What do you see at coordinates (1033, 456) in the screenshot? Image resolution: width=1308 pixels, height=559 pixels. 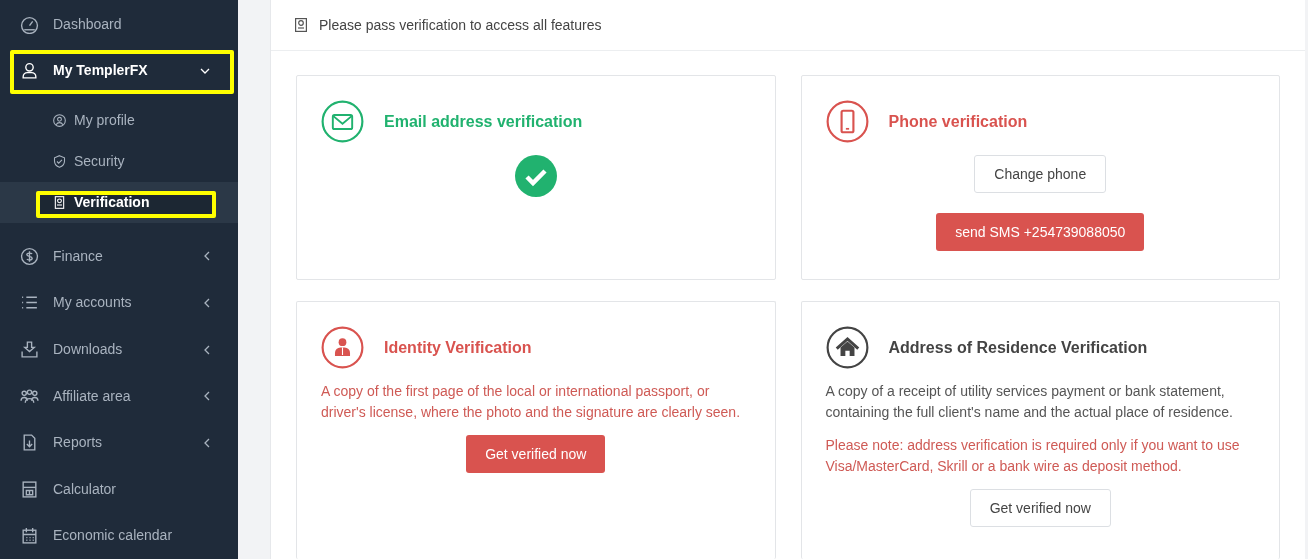 I see `warning-text: Please note: address verification is required only if you want to use Visa/MasterCard, Skrill or a bank wire as deposit method.` at bounding box center [1033, 456].